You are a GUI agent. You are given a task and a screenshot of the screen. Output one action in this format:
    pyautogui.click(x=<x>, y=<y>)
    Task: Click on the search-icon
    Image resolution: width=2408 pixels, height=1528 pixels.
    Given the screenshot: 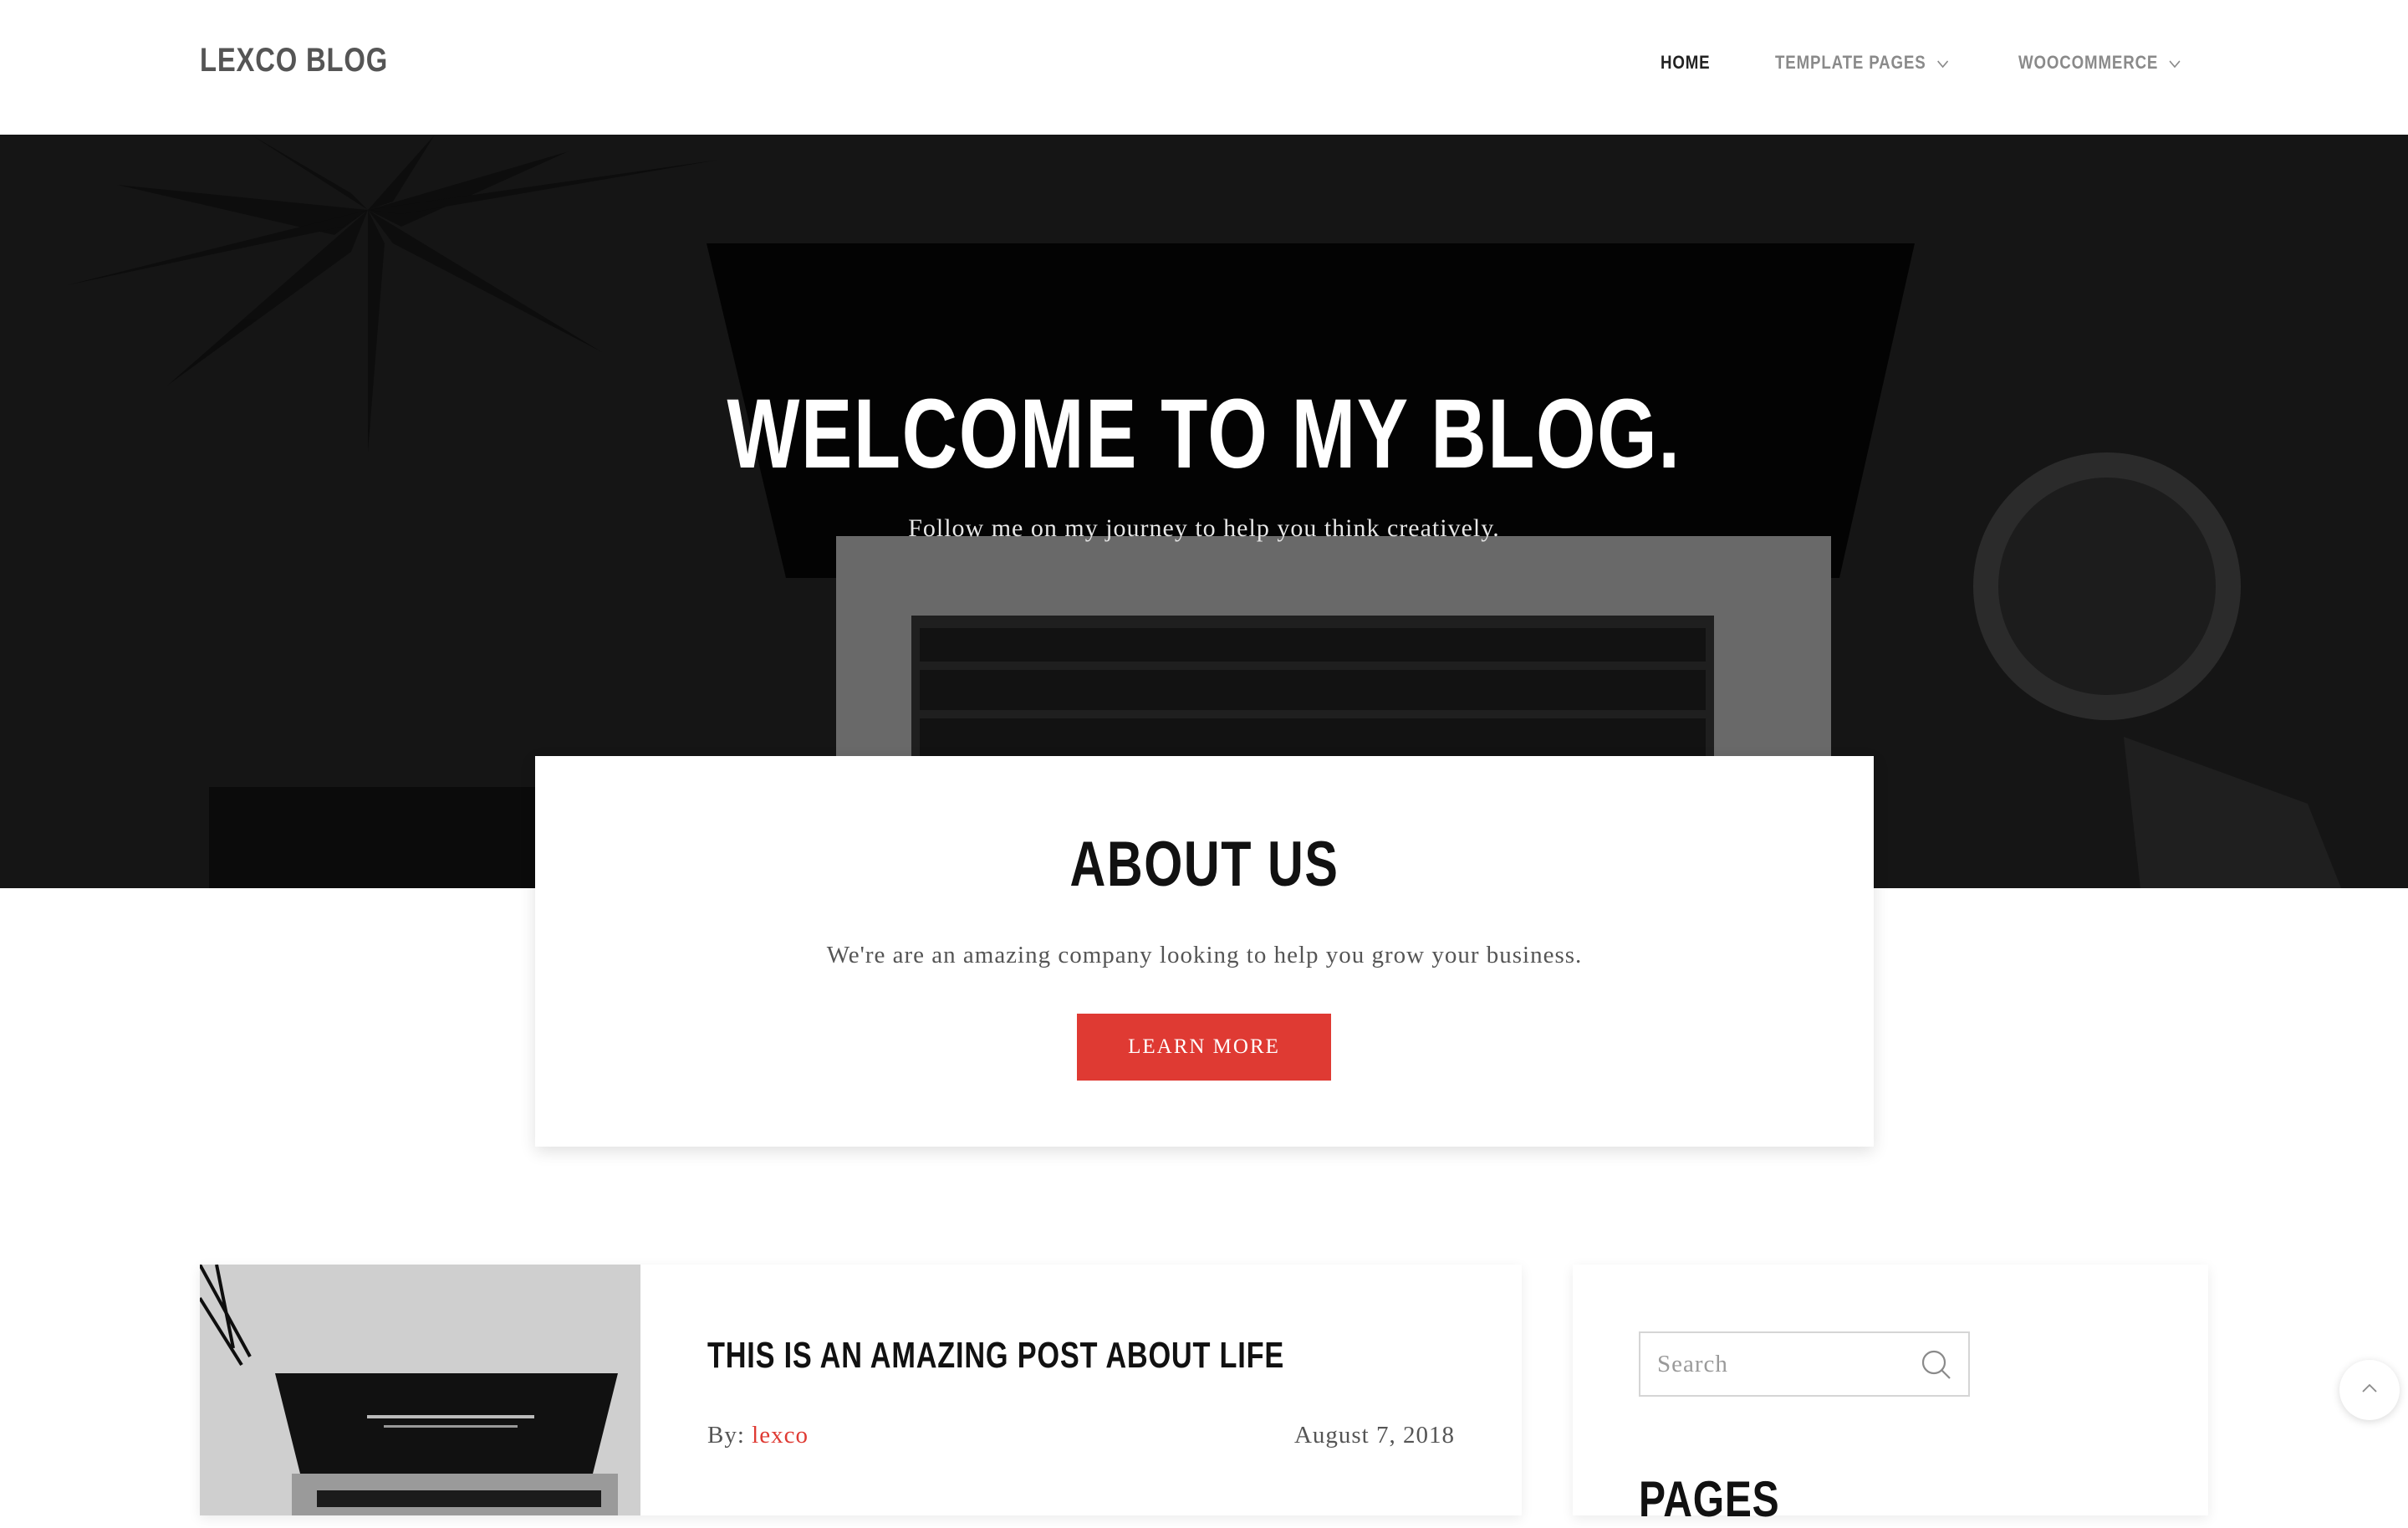 What is the action you would take?
    pyautogui.click(x=1936, y=1365)
    